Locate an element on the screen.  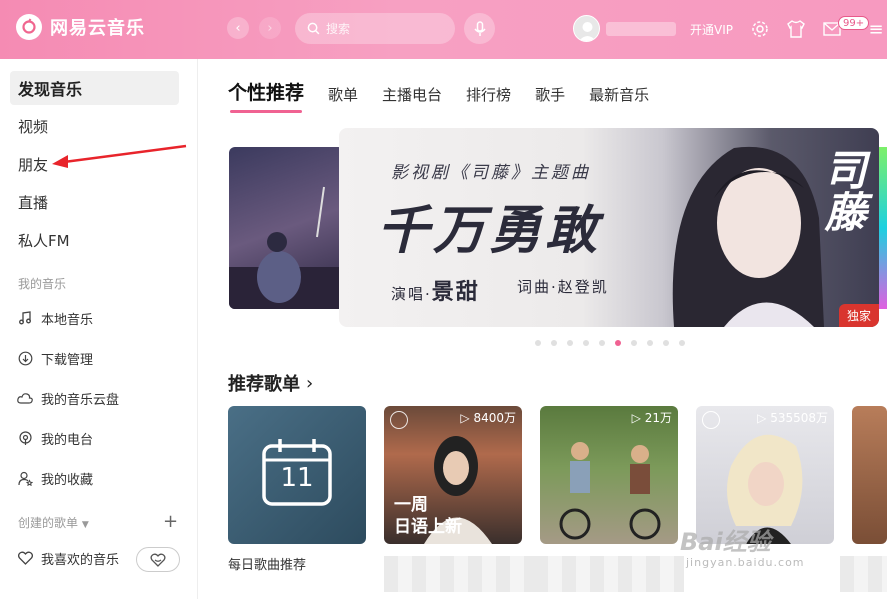
username-blurred is located at coordinates (641, 29).